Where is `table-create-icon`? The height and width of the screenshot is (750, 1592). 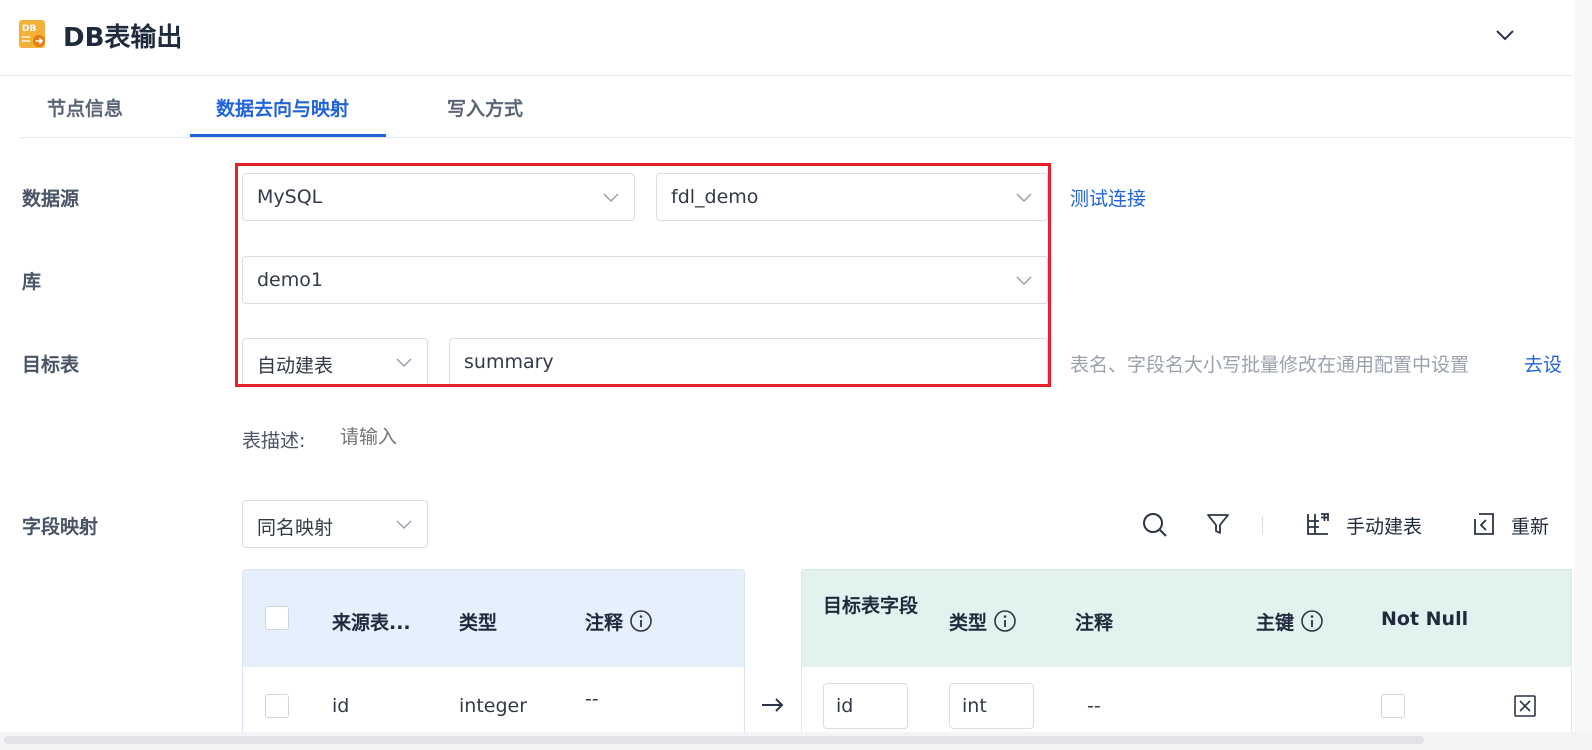
table-create-icon is located at coordinates (1318, 524).